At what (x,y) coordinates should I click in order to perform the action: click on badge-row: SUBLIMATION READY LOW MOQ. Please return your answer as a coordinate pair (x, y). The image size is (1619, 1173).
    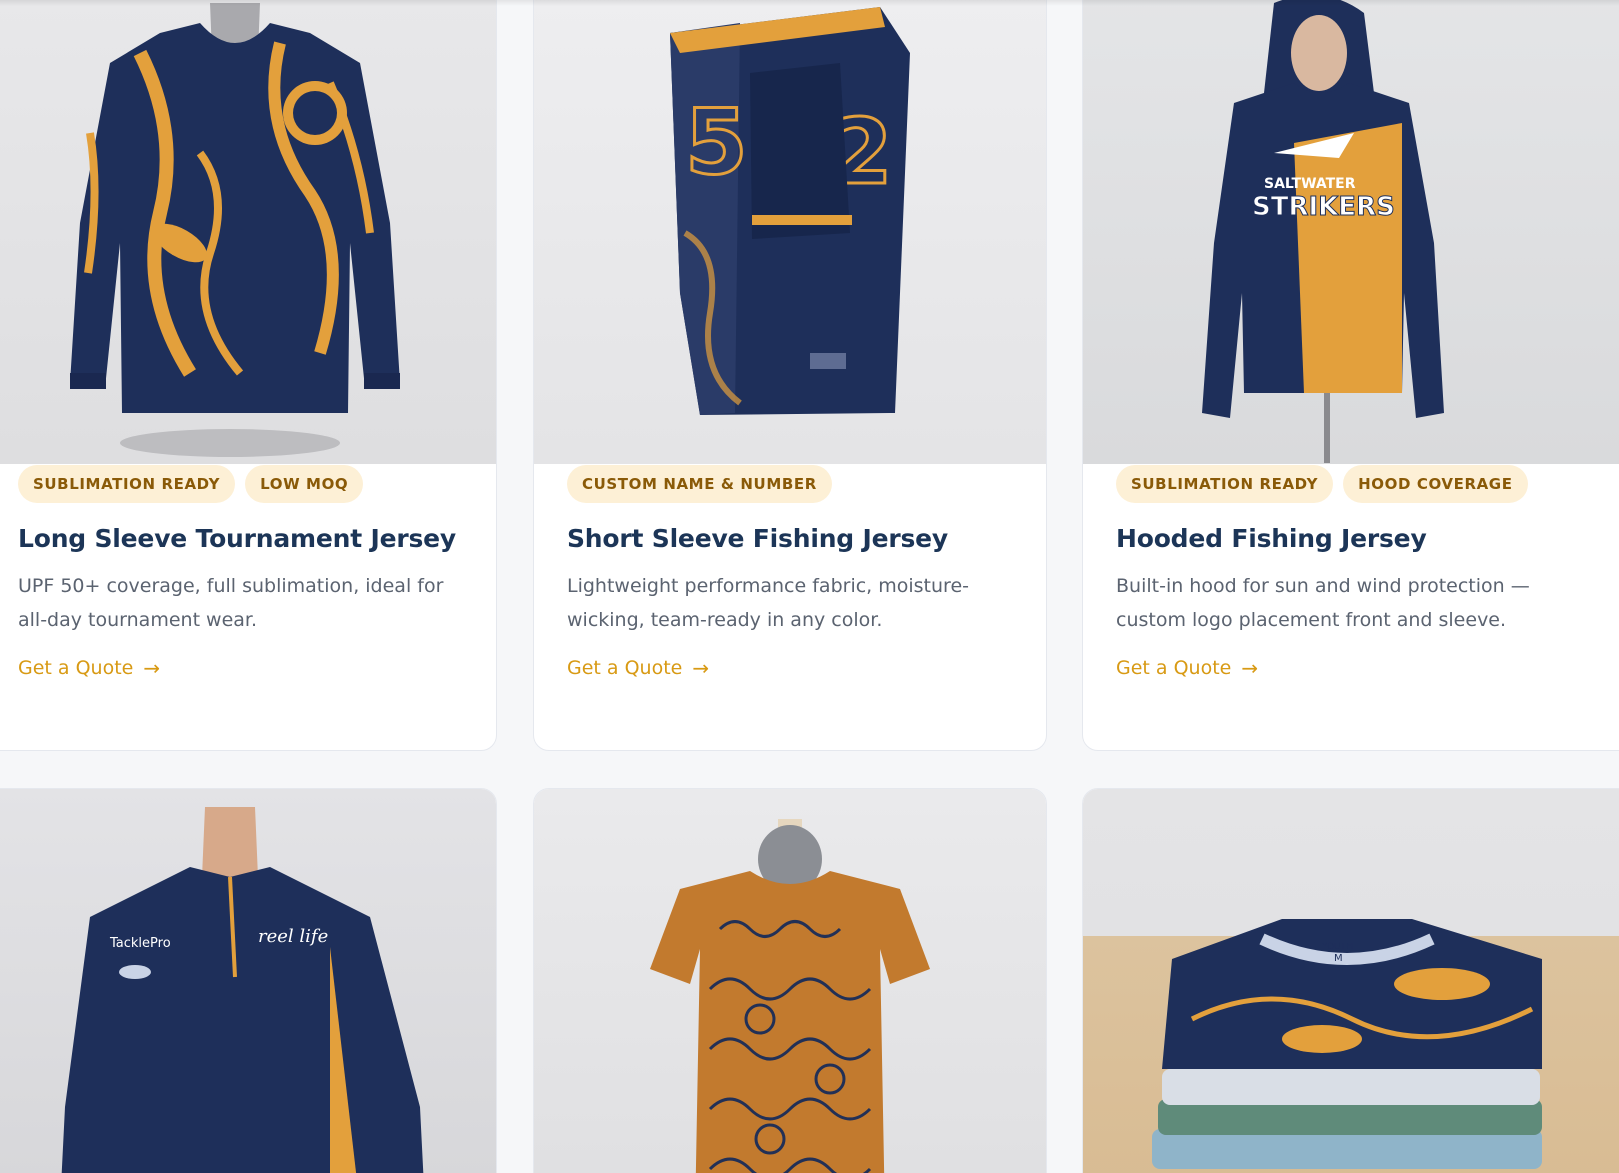
    Looking at the image, I should click on (240, 484).